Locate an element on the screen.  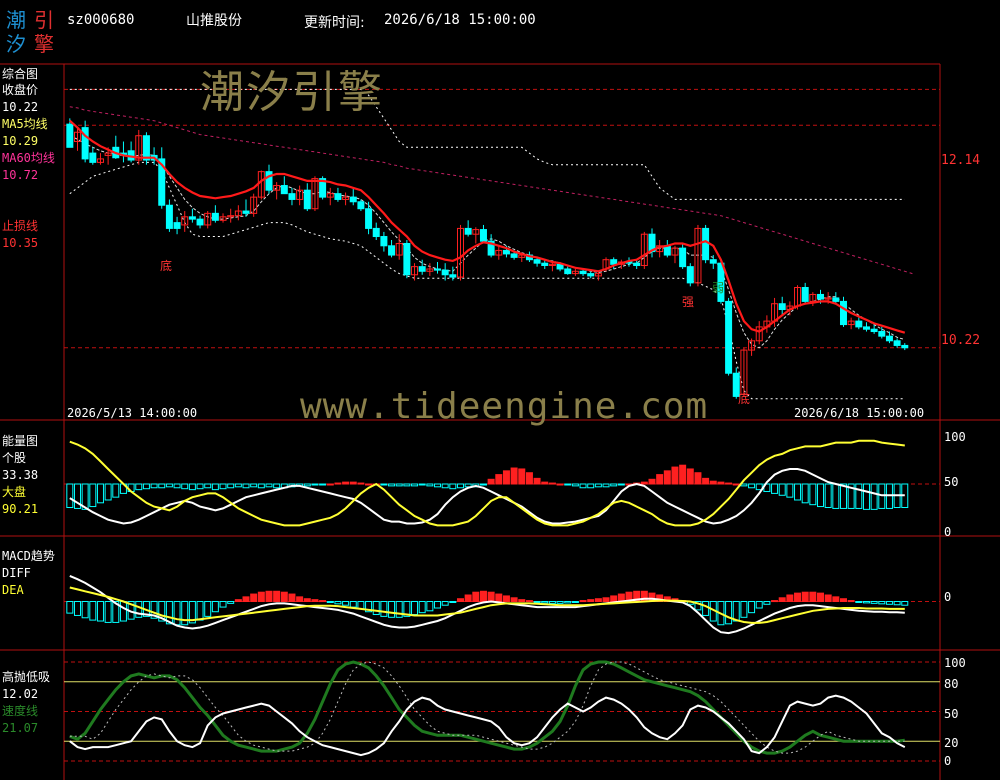
macd-diff-label: DIFF is located at coordinates (16, 573).